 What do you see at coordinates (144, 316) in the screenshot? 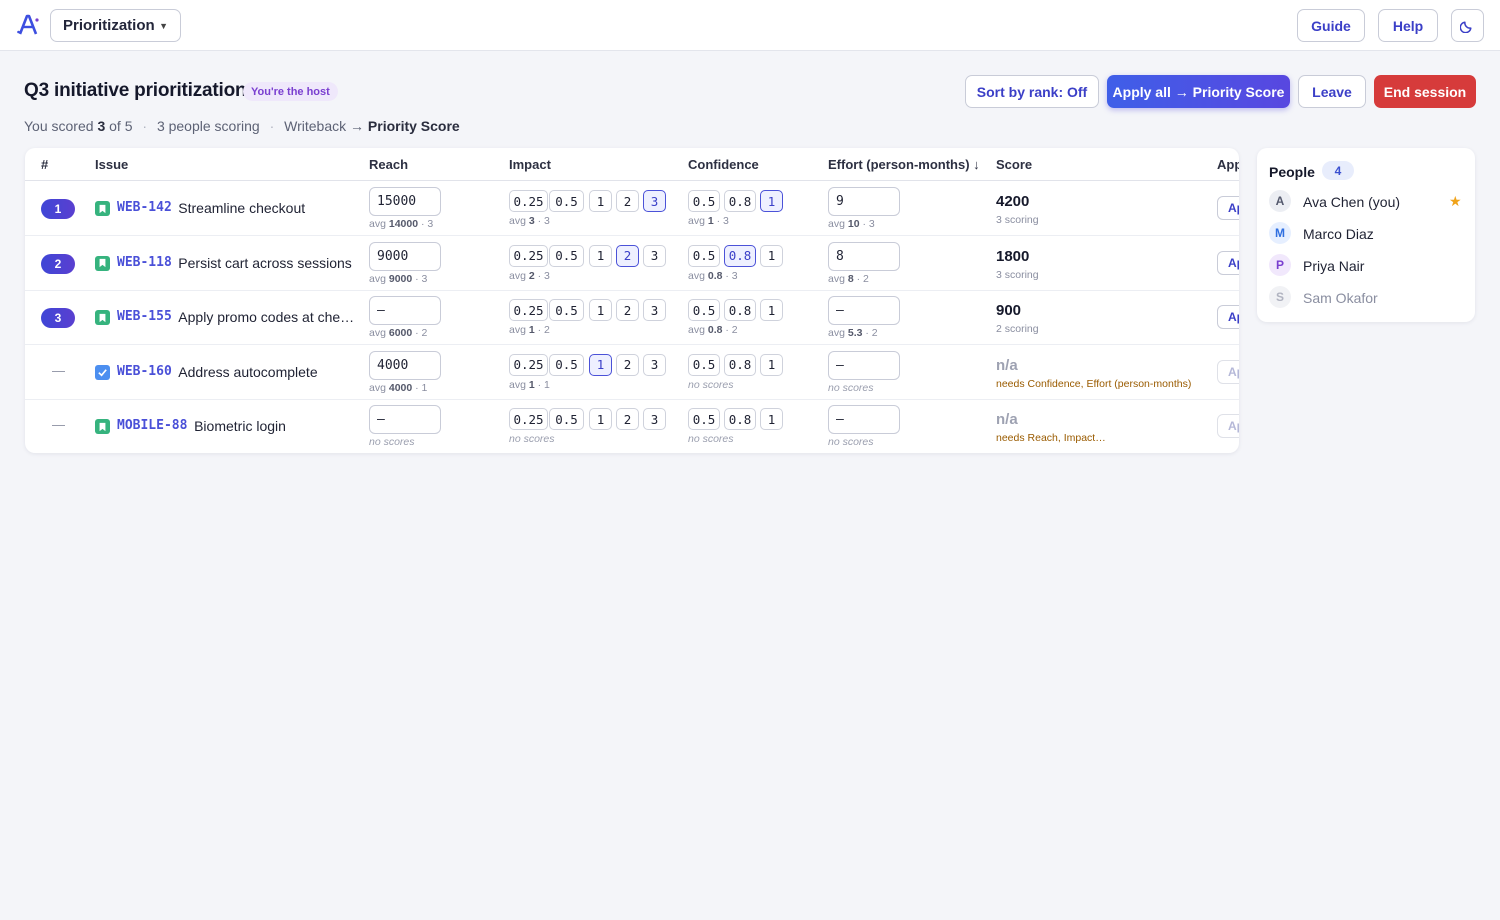
I see `issue-key-link: WEB-155` at bounding box center [144, 316].